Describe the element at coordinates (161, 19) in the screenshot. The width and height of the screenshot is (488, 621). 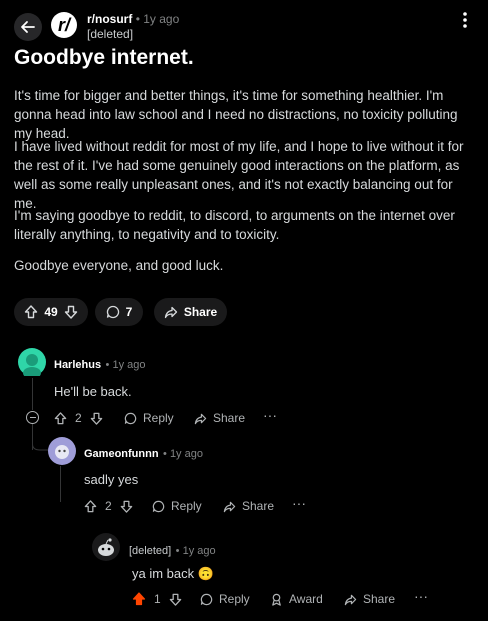
I see `post-time: 1y ago` at that location.